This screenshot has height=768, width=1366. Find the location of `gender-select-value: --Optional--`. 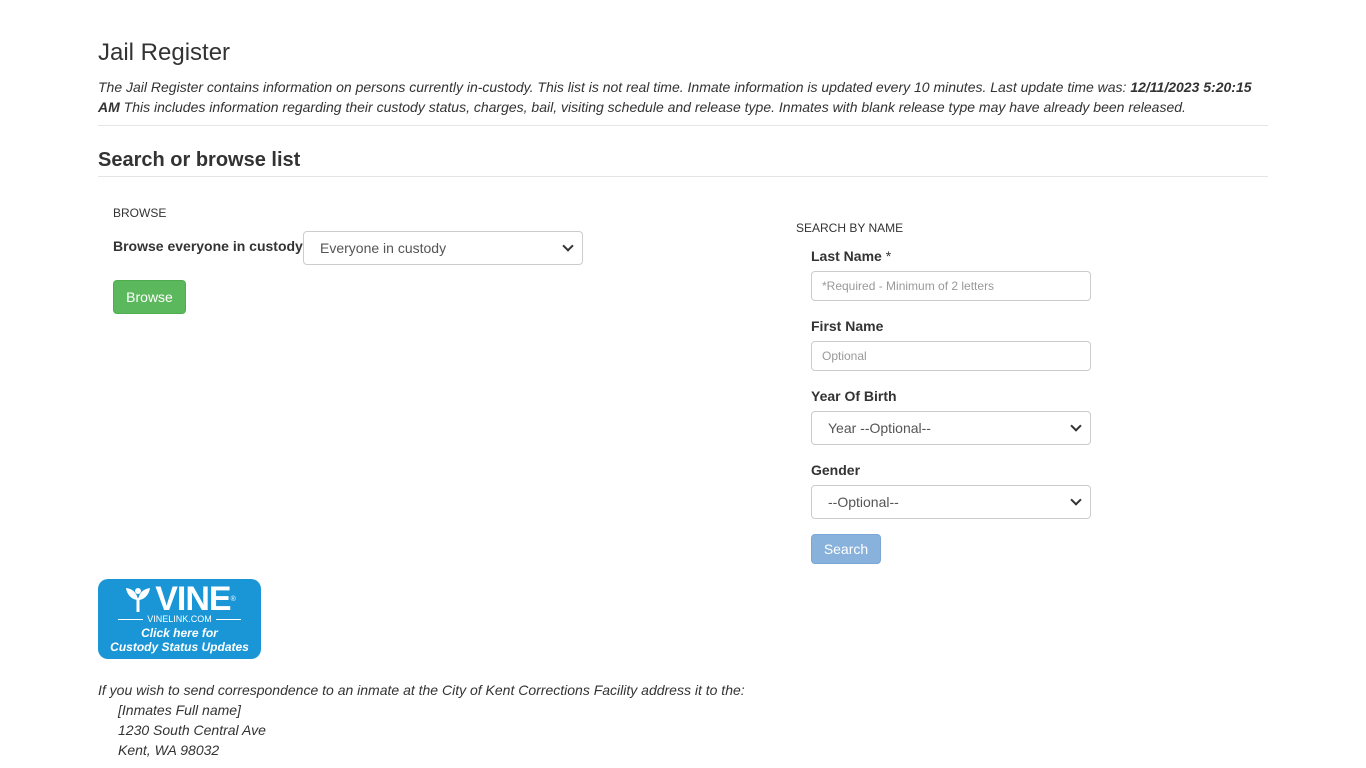

gender-select-value: --Optional-- is located at coordinates (863, 502).